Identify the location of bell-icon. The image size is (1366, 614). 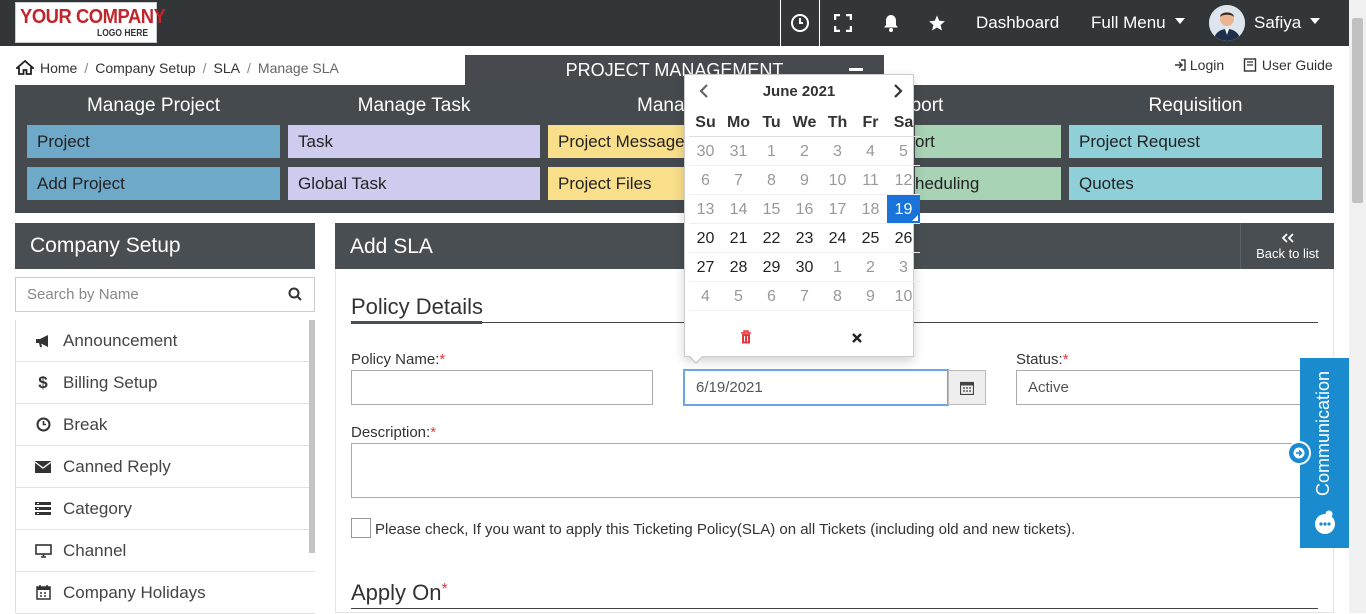
(891, 23).